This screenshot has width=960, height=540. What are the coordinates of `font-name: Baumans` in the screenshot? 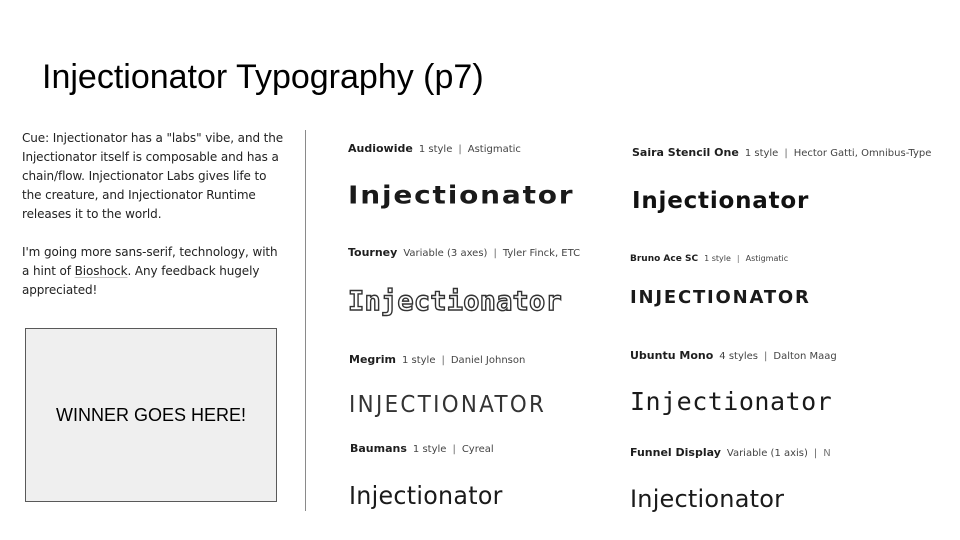 It's located at (378, 448).